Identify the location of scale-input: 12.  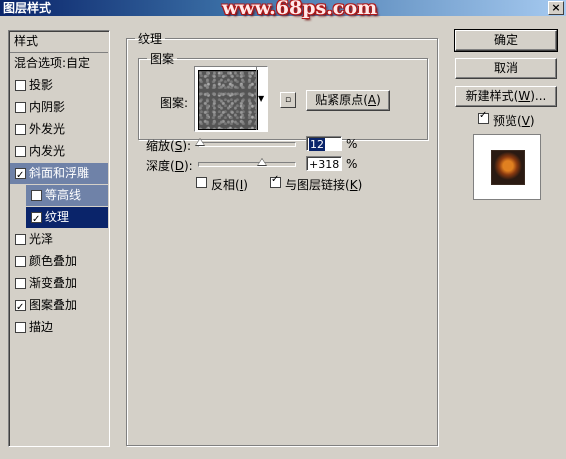
(324, 143).